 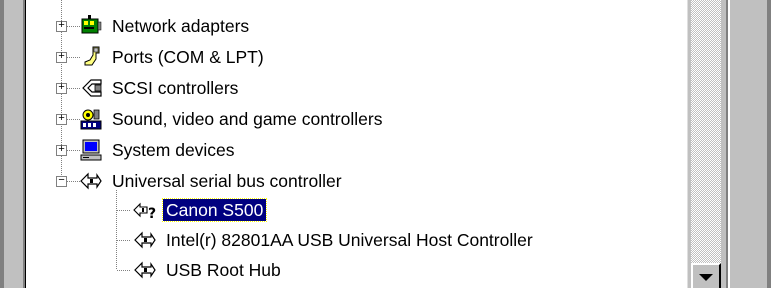 I want to click on sound-icon, so click(x=91, y=119).